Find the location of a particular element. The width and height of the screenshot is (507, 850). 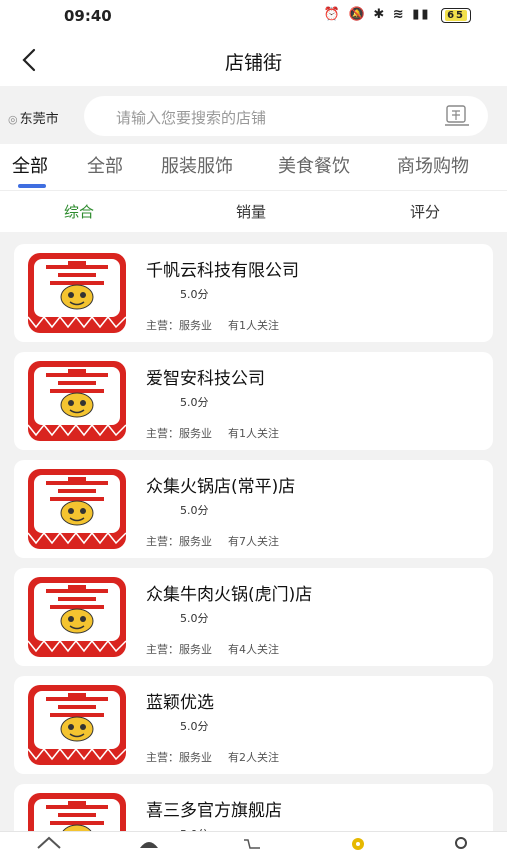

tab-shopping-mall: 商场购物 is located at coordinates (433, 165).